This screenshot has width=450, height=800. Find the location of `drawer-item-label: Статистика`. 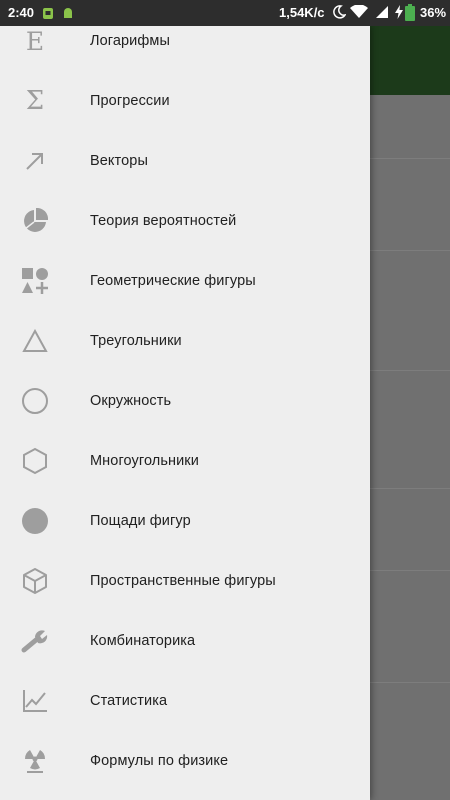

drawer-item-label: Статистика is located at coordinates (129, 701).